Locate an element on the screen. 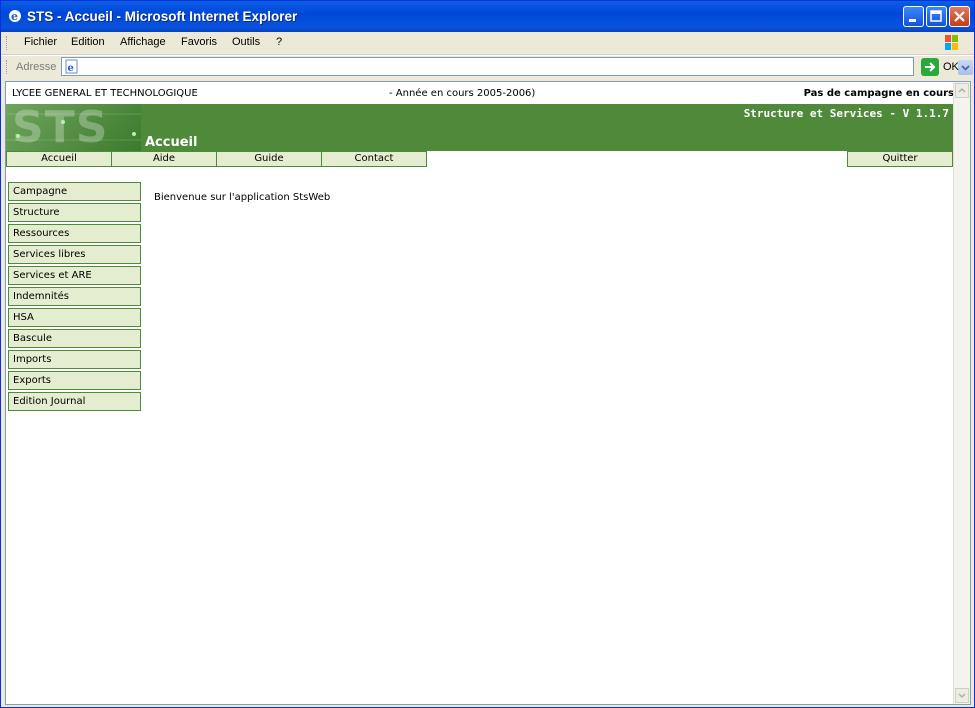 This screenshot has height=708, width=975. close-button is located at coordinates (959, 16).